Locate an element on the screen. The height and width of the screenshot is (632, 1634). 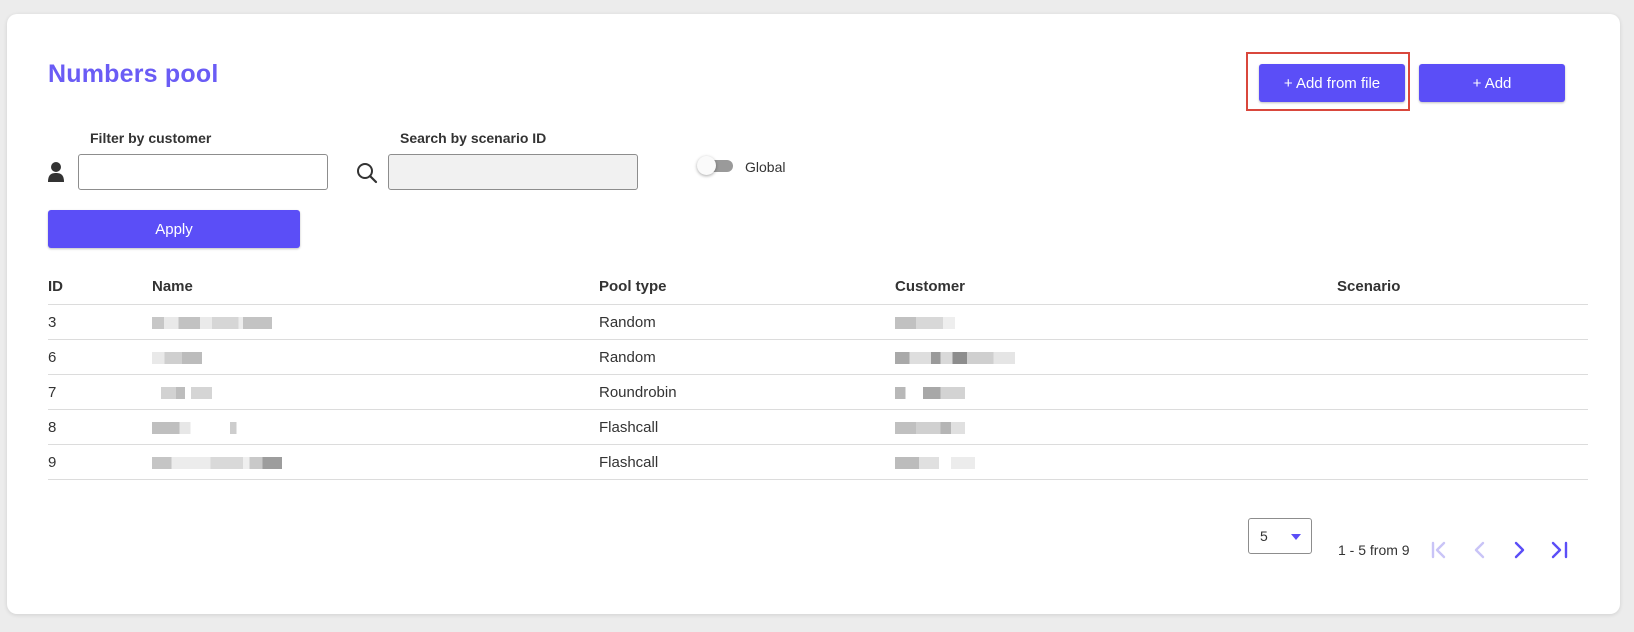
user-icon is located at coordinates (56, 172).